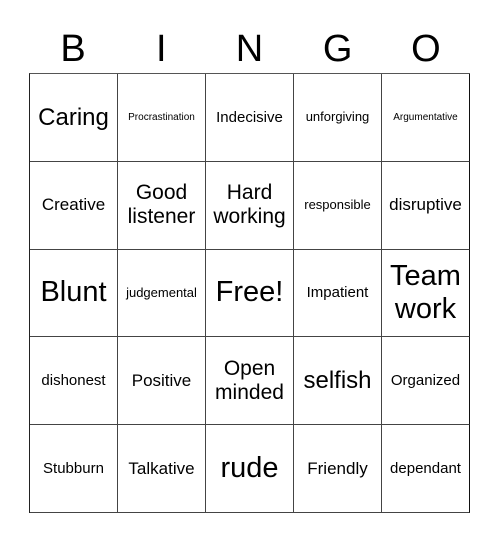 This screenshot has height=544, width=500. I want to click on bingo-cell-text: Caring, so click(73, 117).